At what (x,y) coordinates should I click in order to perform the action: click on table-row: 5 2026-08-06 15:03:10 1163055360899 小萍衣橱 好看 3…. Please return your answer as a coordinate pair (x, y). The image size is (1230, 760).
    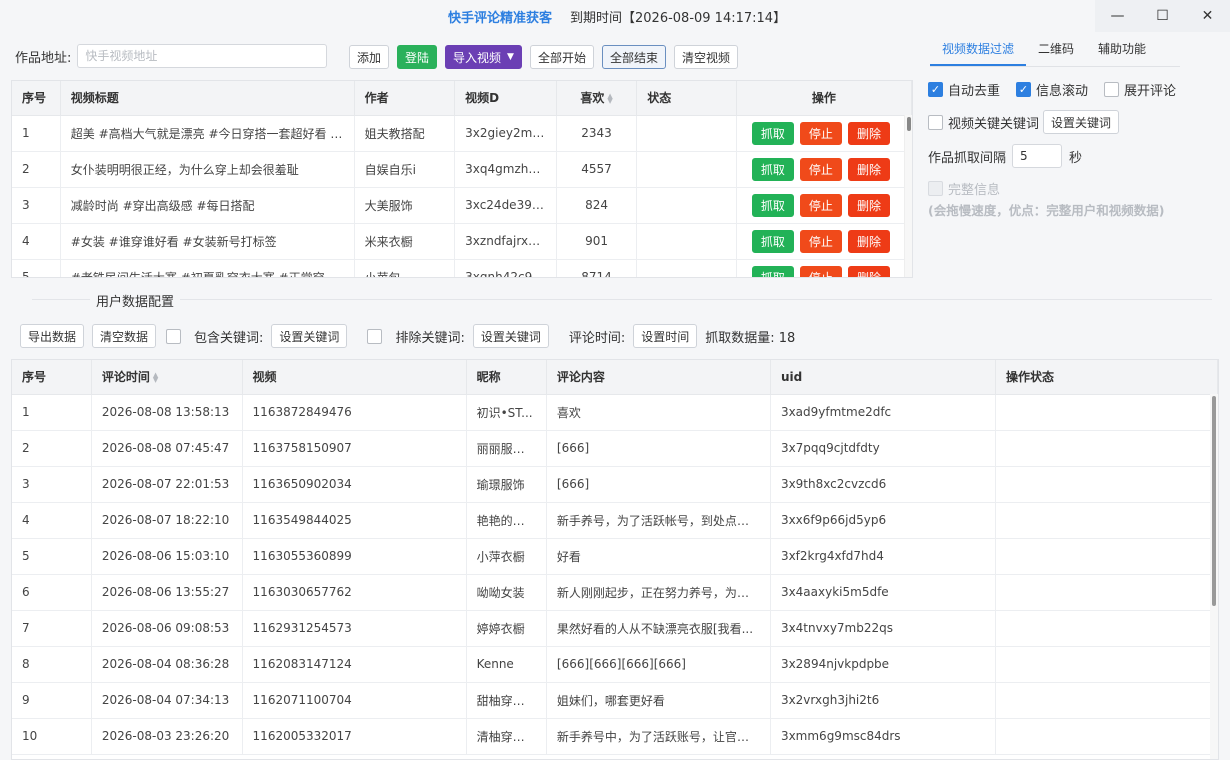
    Looking at the image, I should click on (615, 556).